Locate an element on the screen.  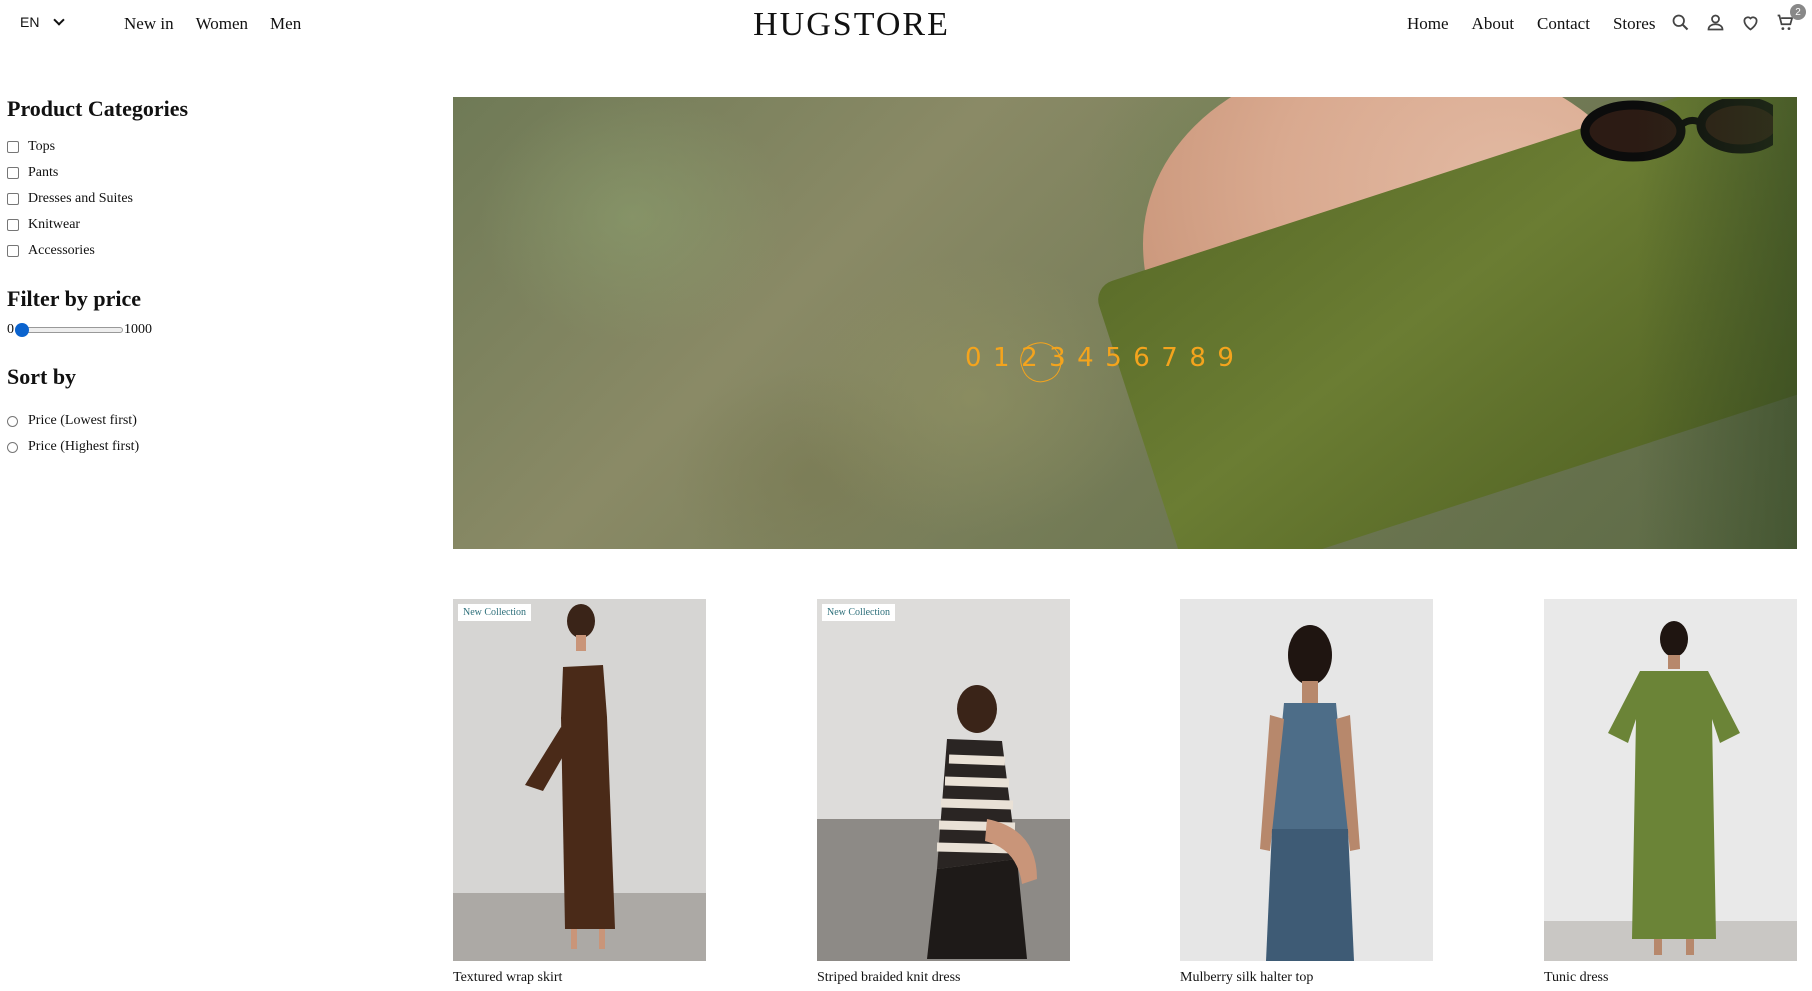
product-name: Textured wrap skirt is located at coordinates (579, 978).